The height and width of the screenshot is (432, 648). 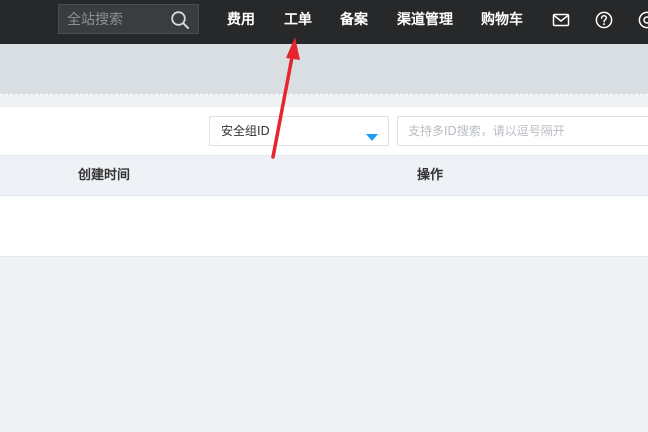 What do you see at coordinates (425, 20) in the screenshot?
I see `nav-item-channel-management: 渠道管理` at bounding box center [425, 20].